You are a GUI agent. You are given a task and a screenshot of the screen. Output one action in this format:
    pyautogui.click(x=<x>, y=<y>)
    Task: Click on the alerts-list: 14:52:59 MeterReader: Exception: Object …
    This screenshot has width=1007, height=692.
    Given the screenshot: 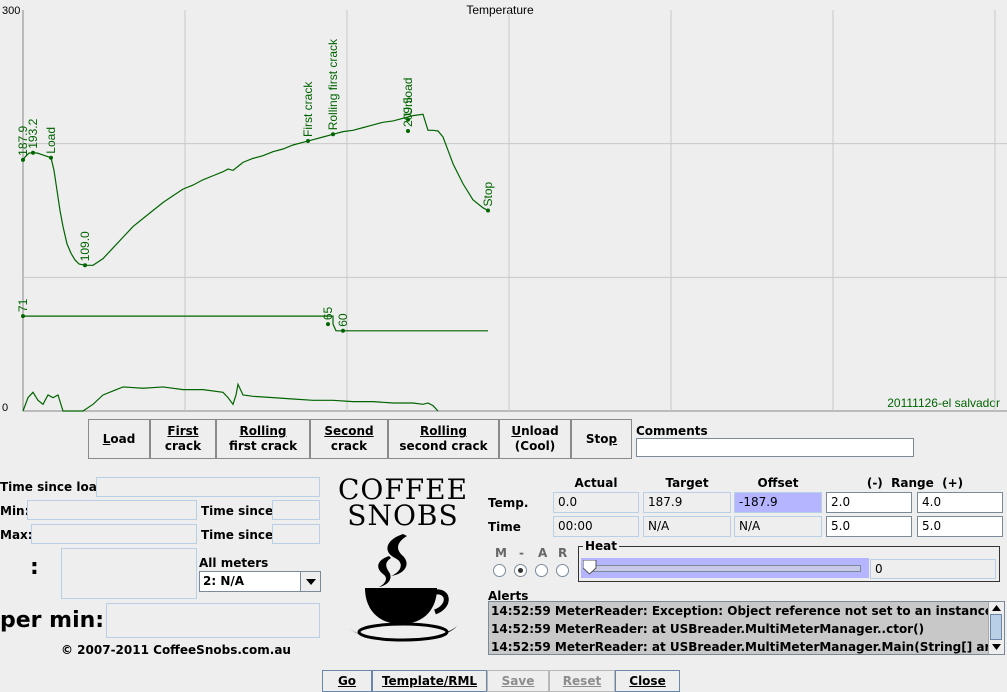 What is the action you would take?
    pyautogui.click(x=746, y=628)
    